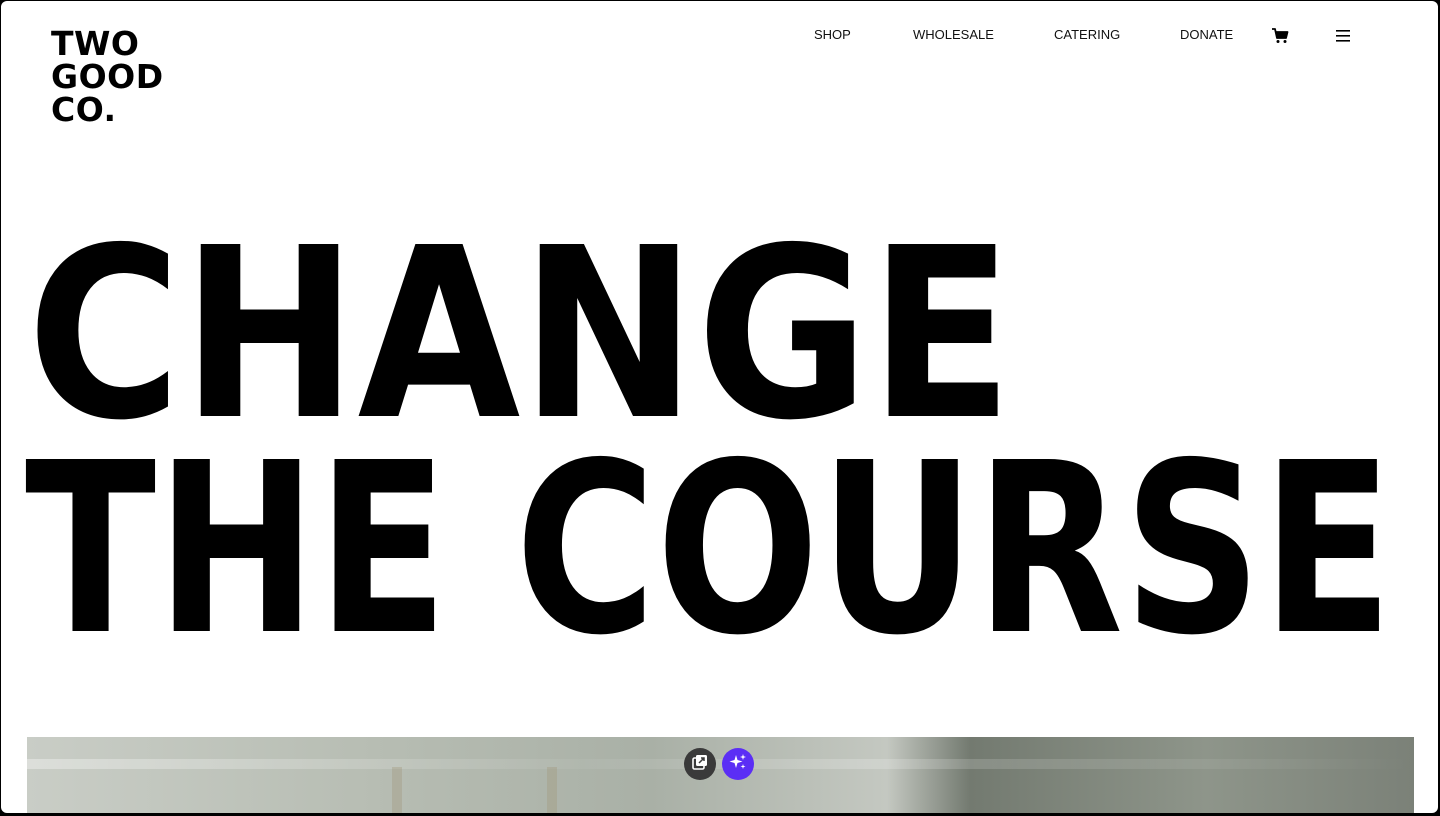 Image resolution: width=1440 pixels, height=816 pixels. I want to click on open-external-icon, so click(700, 764).